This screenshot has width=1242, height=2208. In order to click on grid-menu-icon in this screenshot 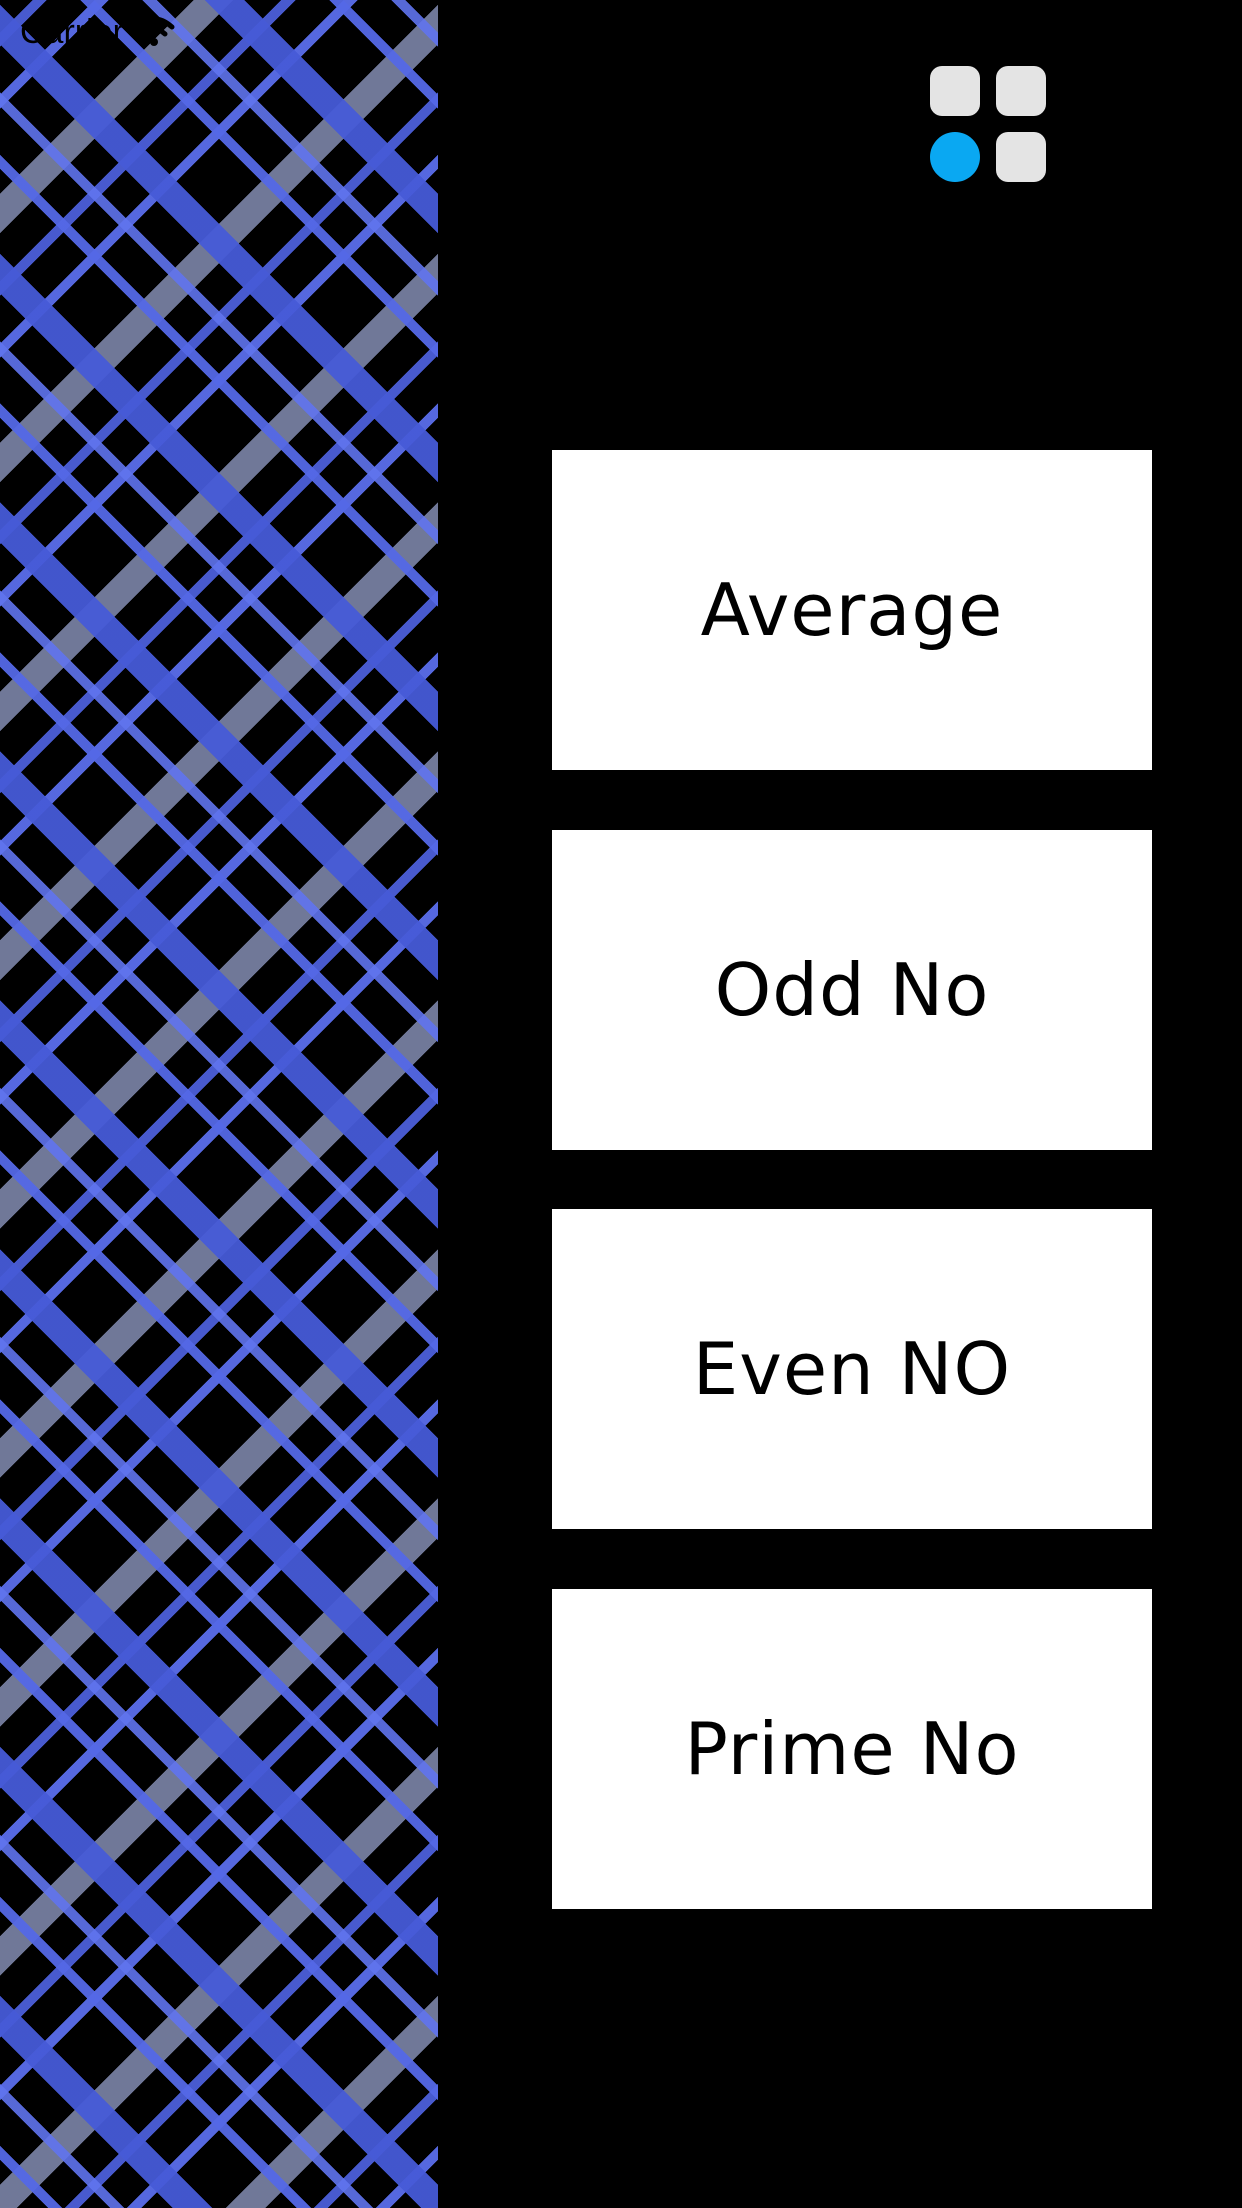, I will do `click(988, 124)`.